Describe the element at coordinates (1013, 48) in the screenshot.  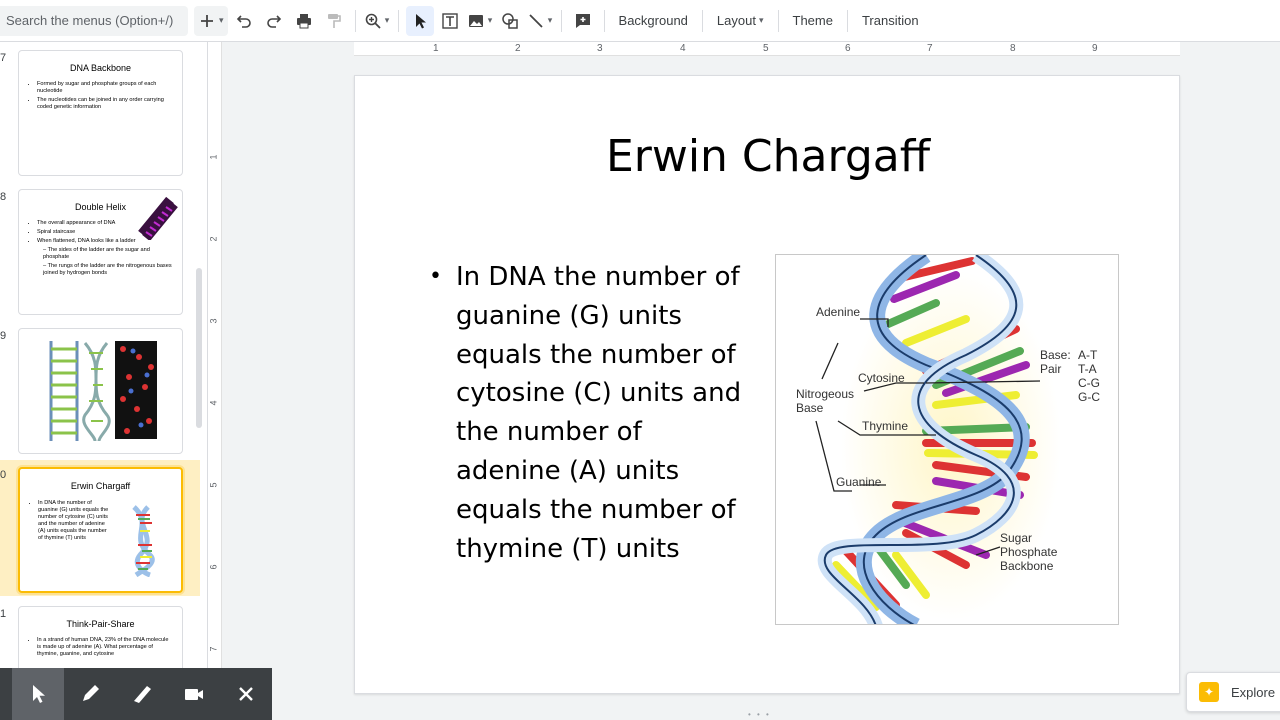
I see `ruler-number: 8` at that location.